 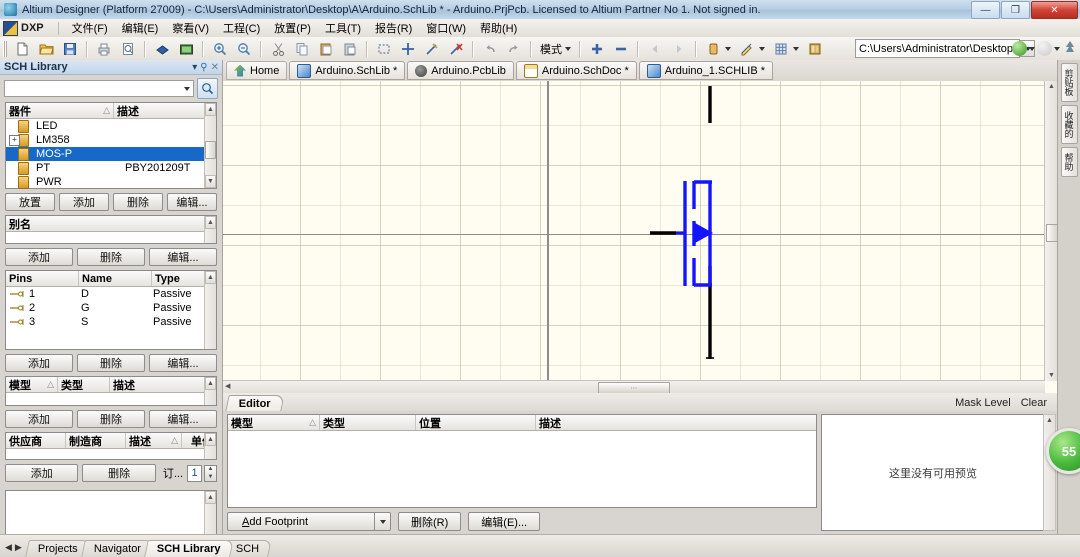 What do you see at coordinates (39, 257) in the screenshot?
I see `alias-add-button: 添加` at bounding box center [39, 257].